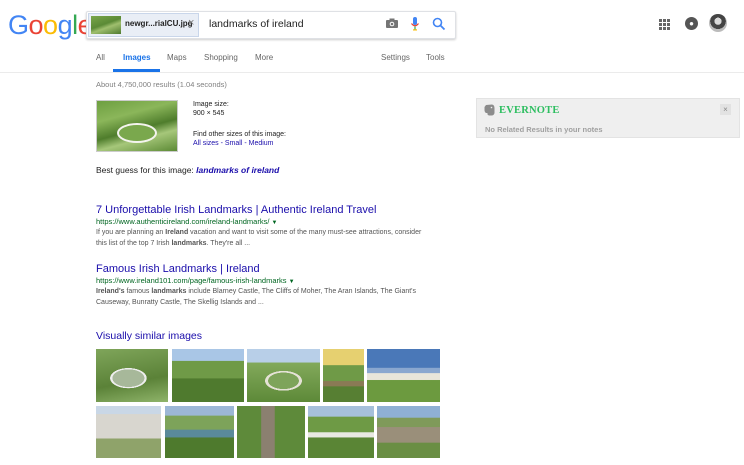  Describe the element at coordinates (415, 24) in the screenshot. I see `microphone-icon` at that location.